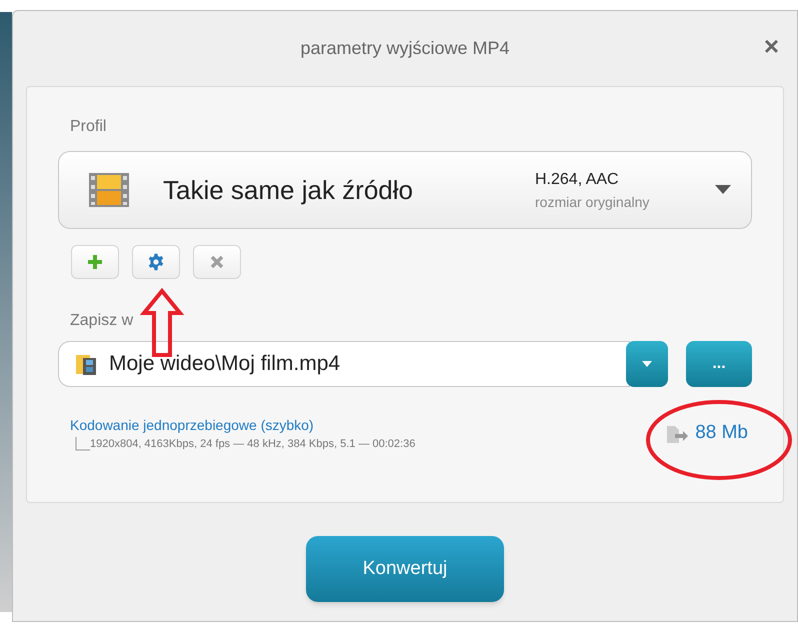 The width and height of the screenshot is (798, 628). I want to click on profile-codecs: H.264, AAC, so click(577, 180).